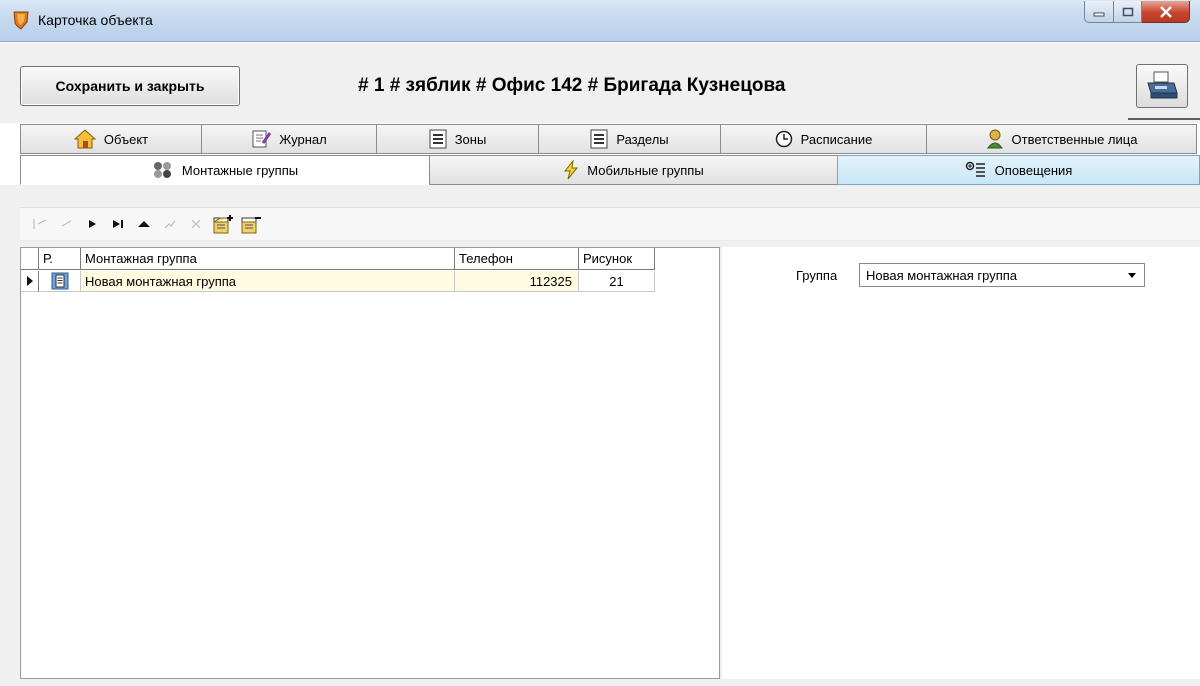 The height and width of the screenshot is (686, 1200). I want to click on print-button, so click(1162, 86).